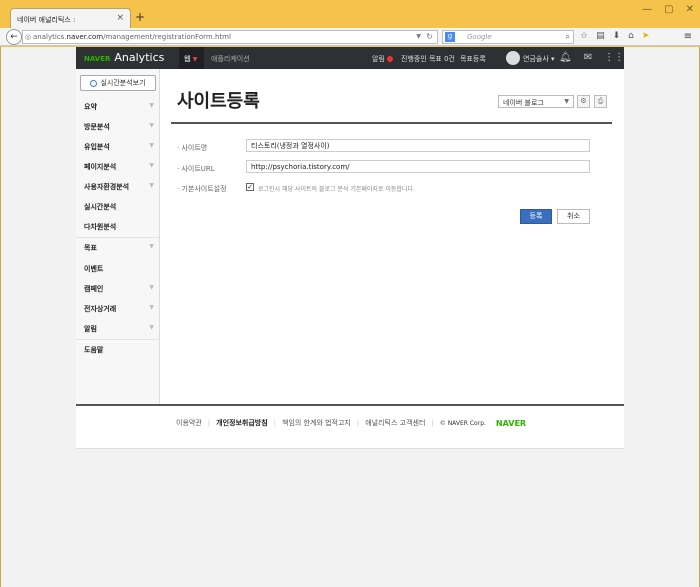 Image resolution: width=700 pixels, height=587 pixels. Describe the element at coordinates (462, 423) in the screenshot. I see `footer-copyright: © NAVER Corp.` at that location.